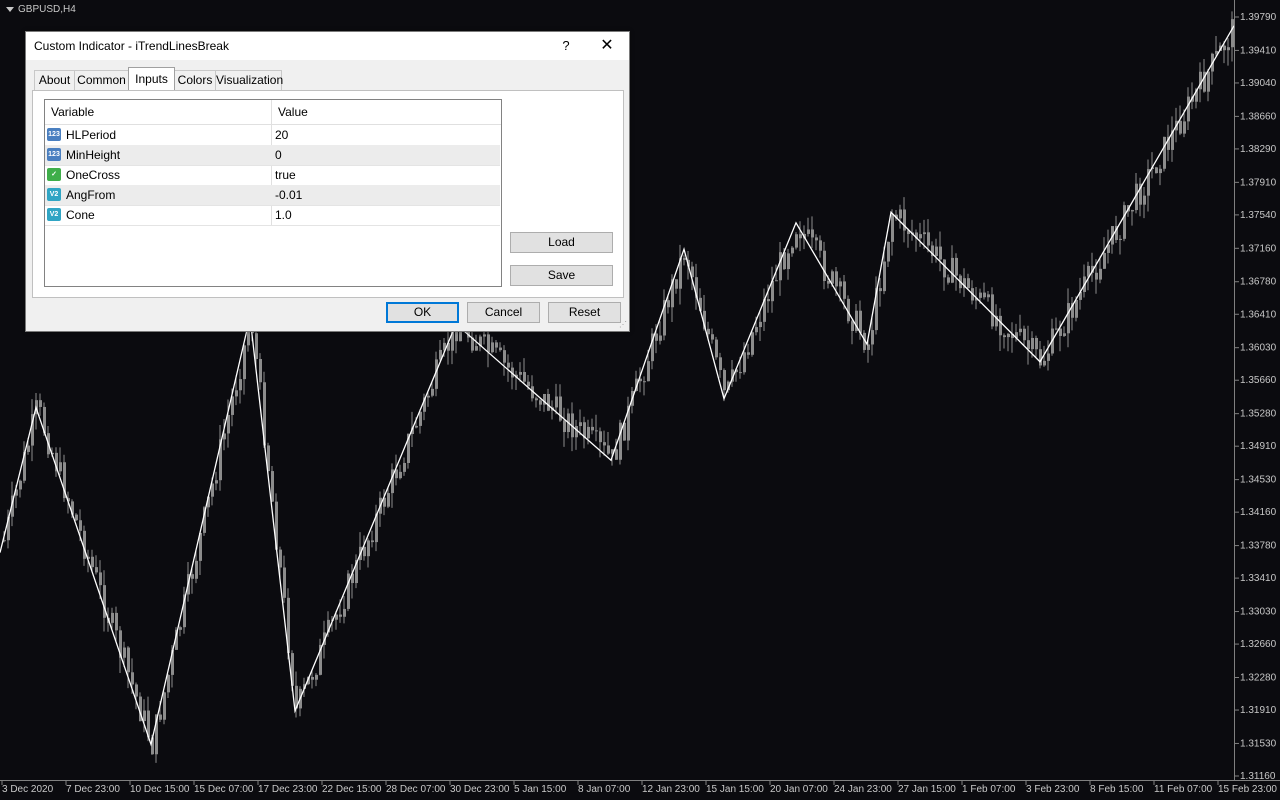  Describe the element at coordinates (101, 80) in the screenshot. I see `tab-common: Common` at that location.